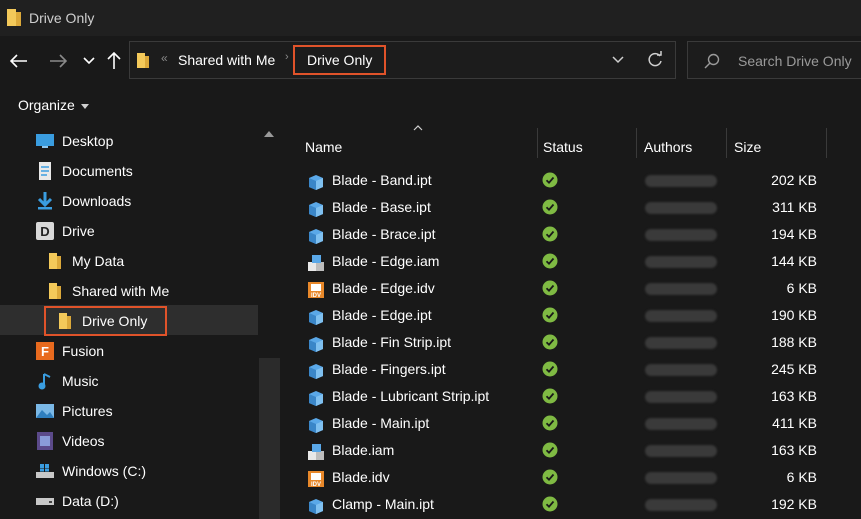  What do you see at coordinates (269, 438) in the screenshot?
I see `scrollbar-thumb` at bounding box center [269, 438].